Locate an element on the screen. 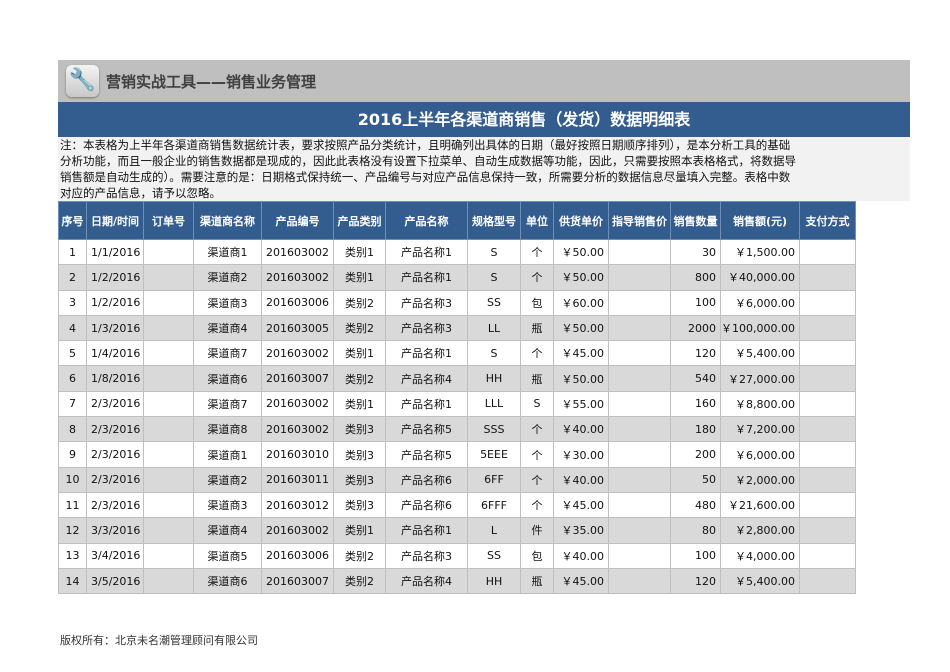 This screenshot has height=672, width=950. table-cell: 1/4/2016 is located at coordinates (115, 353).